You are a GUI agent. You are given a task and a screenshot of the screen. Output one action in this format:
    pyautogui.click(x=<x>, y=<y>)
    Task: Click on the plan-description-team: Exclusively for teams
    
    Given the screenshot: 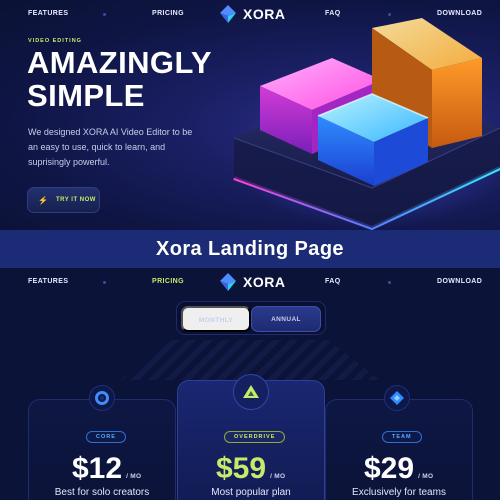 What is the action you would take?
    pyautogui.click(x=399, y=492)
    